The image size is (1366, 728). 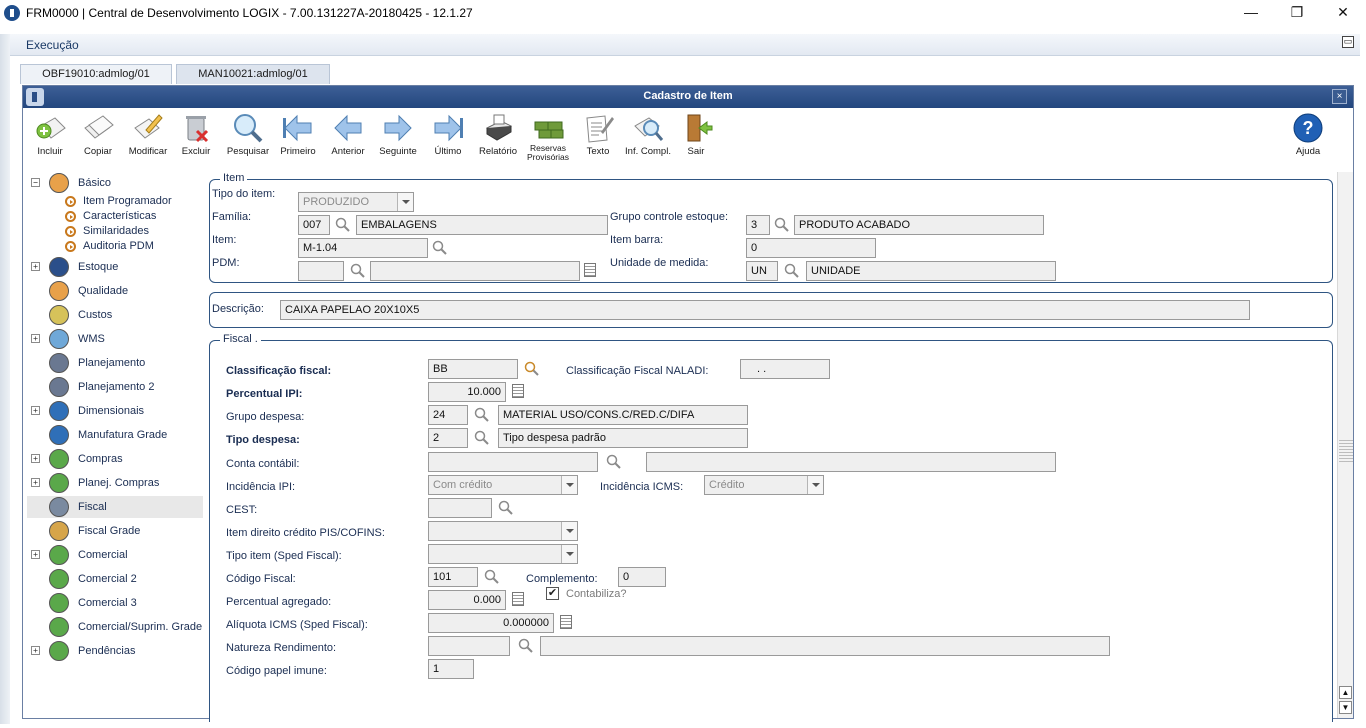 What do you see at coordinates (513, 462) in the screenshot?
I see `conta-contabil-code-field` at bounding box center [513, 462].